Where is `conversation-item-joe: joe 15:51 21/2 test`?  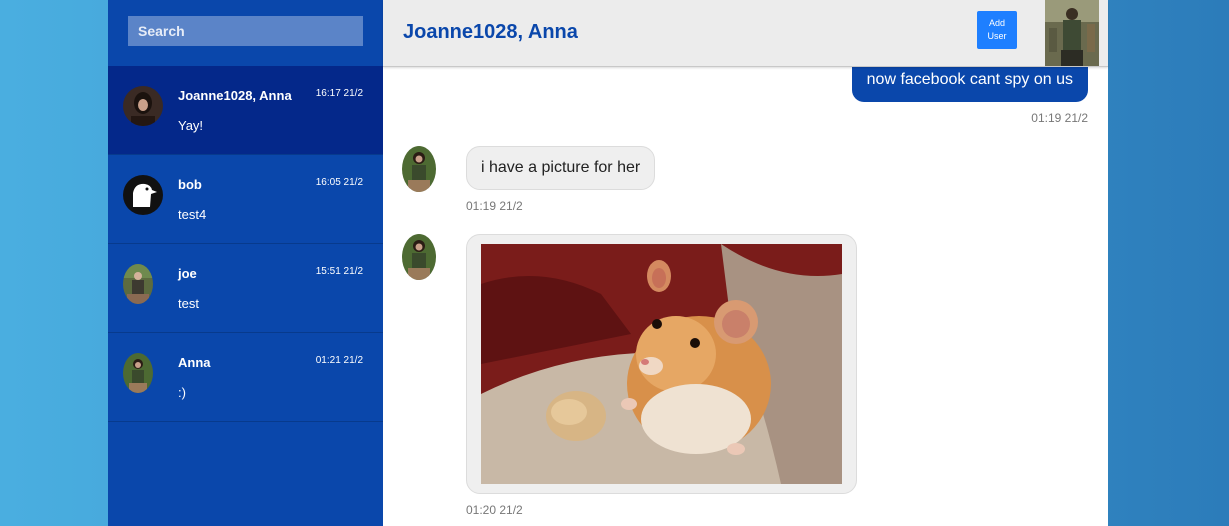 conversation-item-joe: joe 15:51 21/2 test is located at coordinates (245, 288).